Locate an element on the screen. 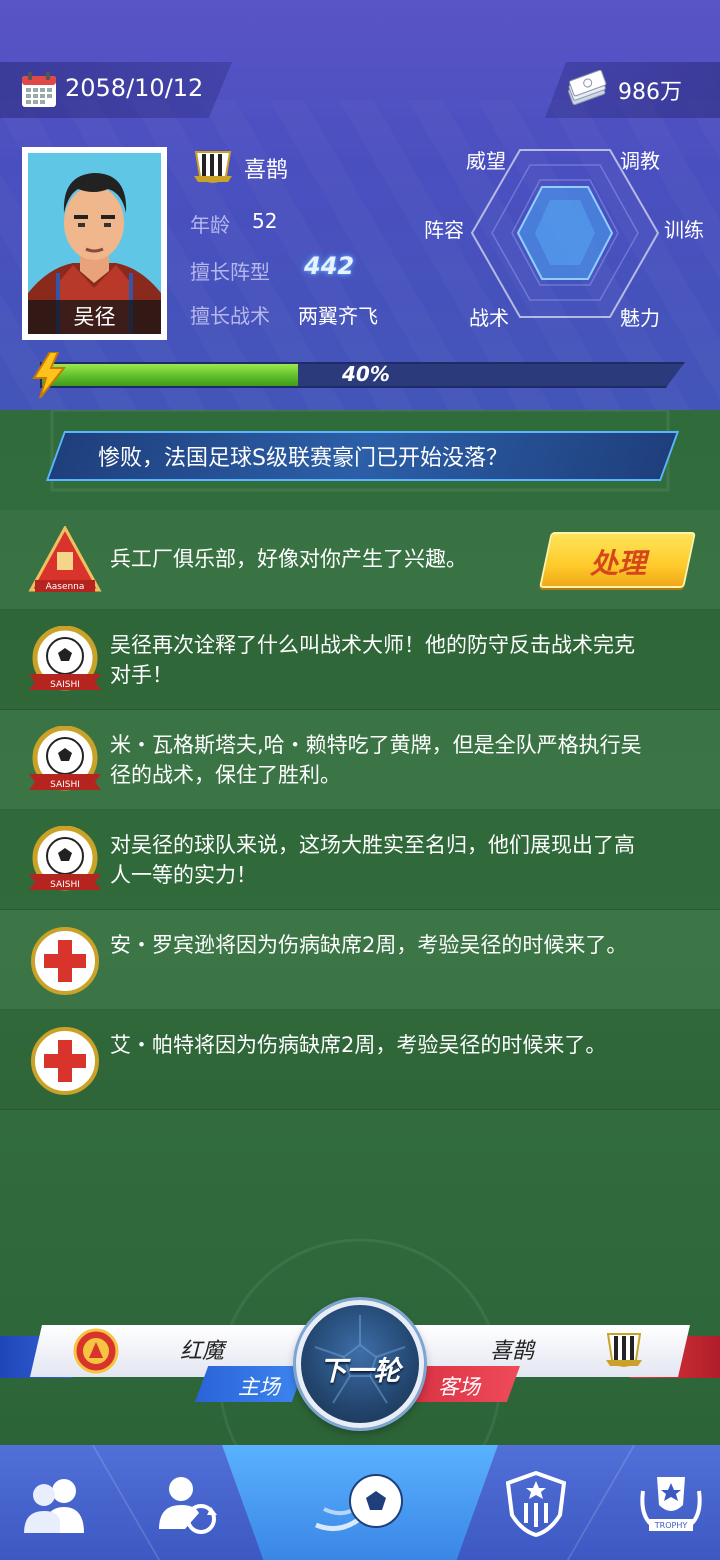 The image size is (720, 1560). energy-percent: 40% is located at coordinates (366, 374).